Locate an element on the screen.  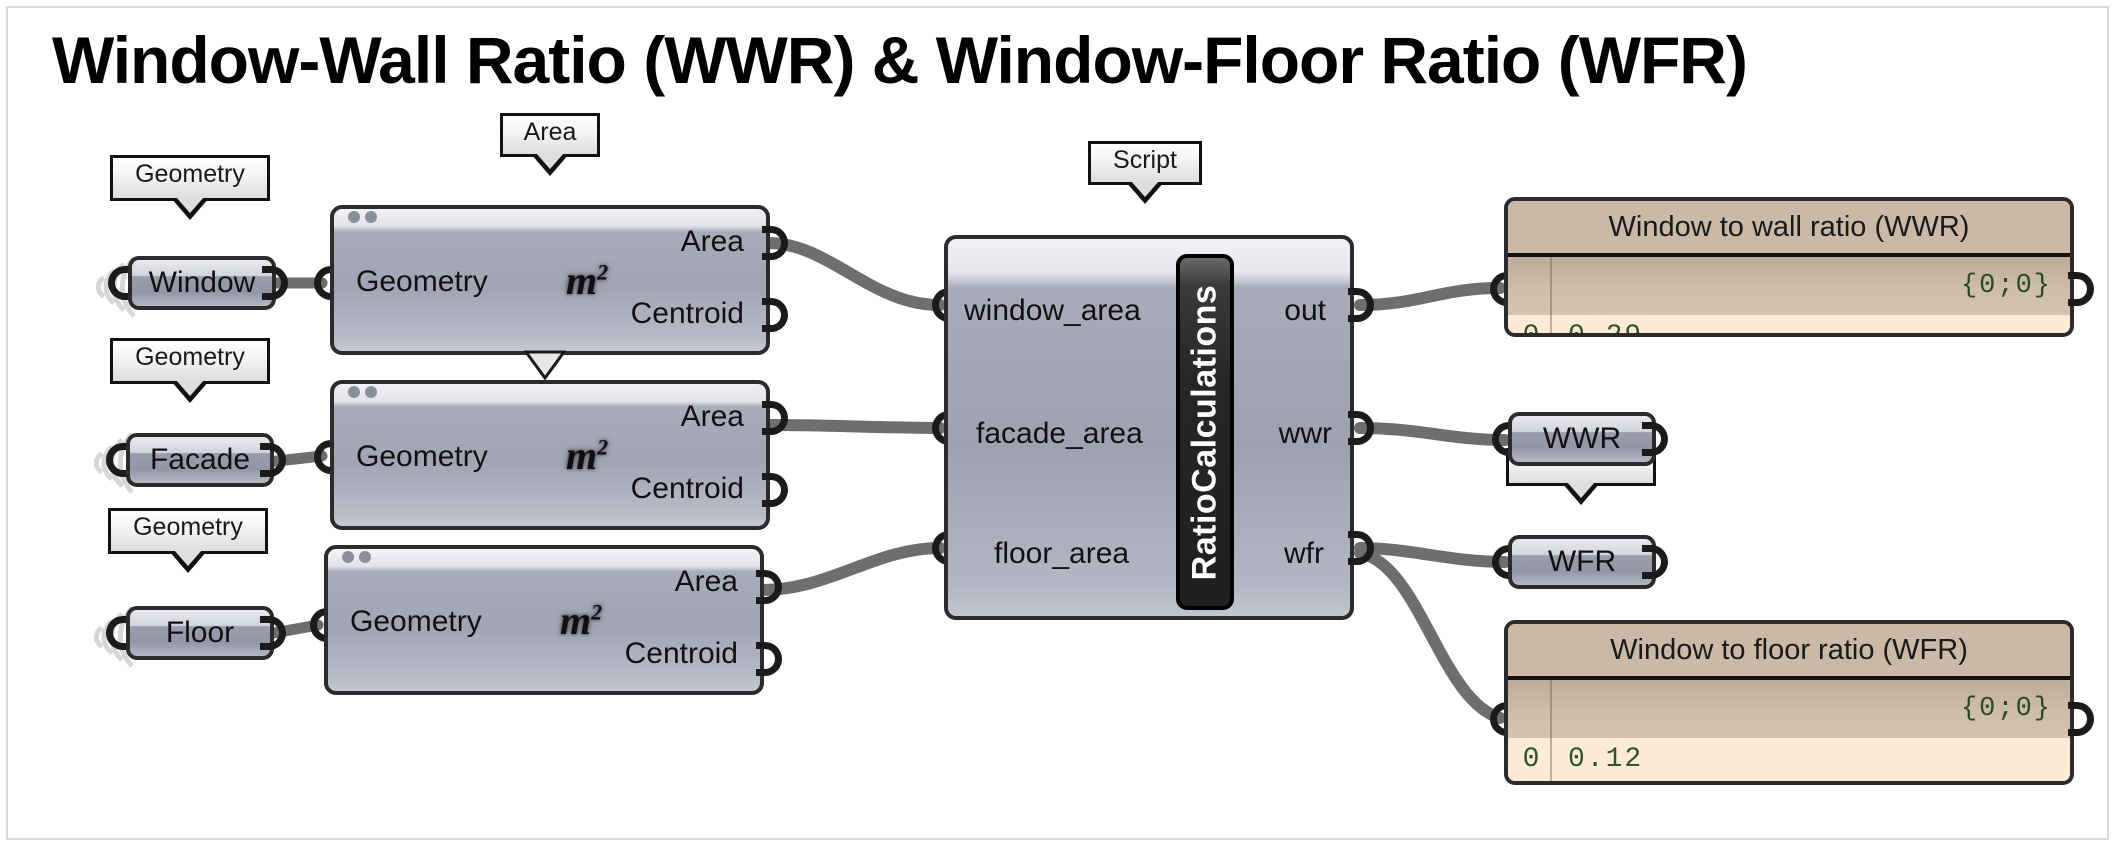
tooltip-area: Area is located at coordinates (550, 144).